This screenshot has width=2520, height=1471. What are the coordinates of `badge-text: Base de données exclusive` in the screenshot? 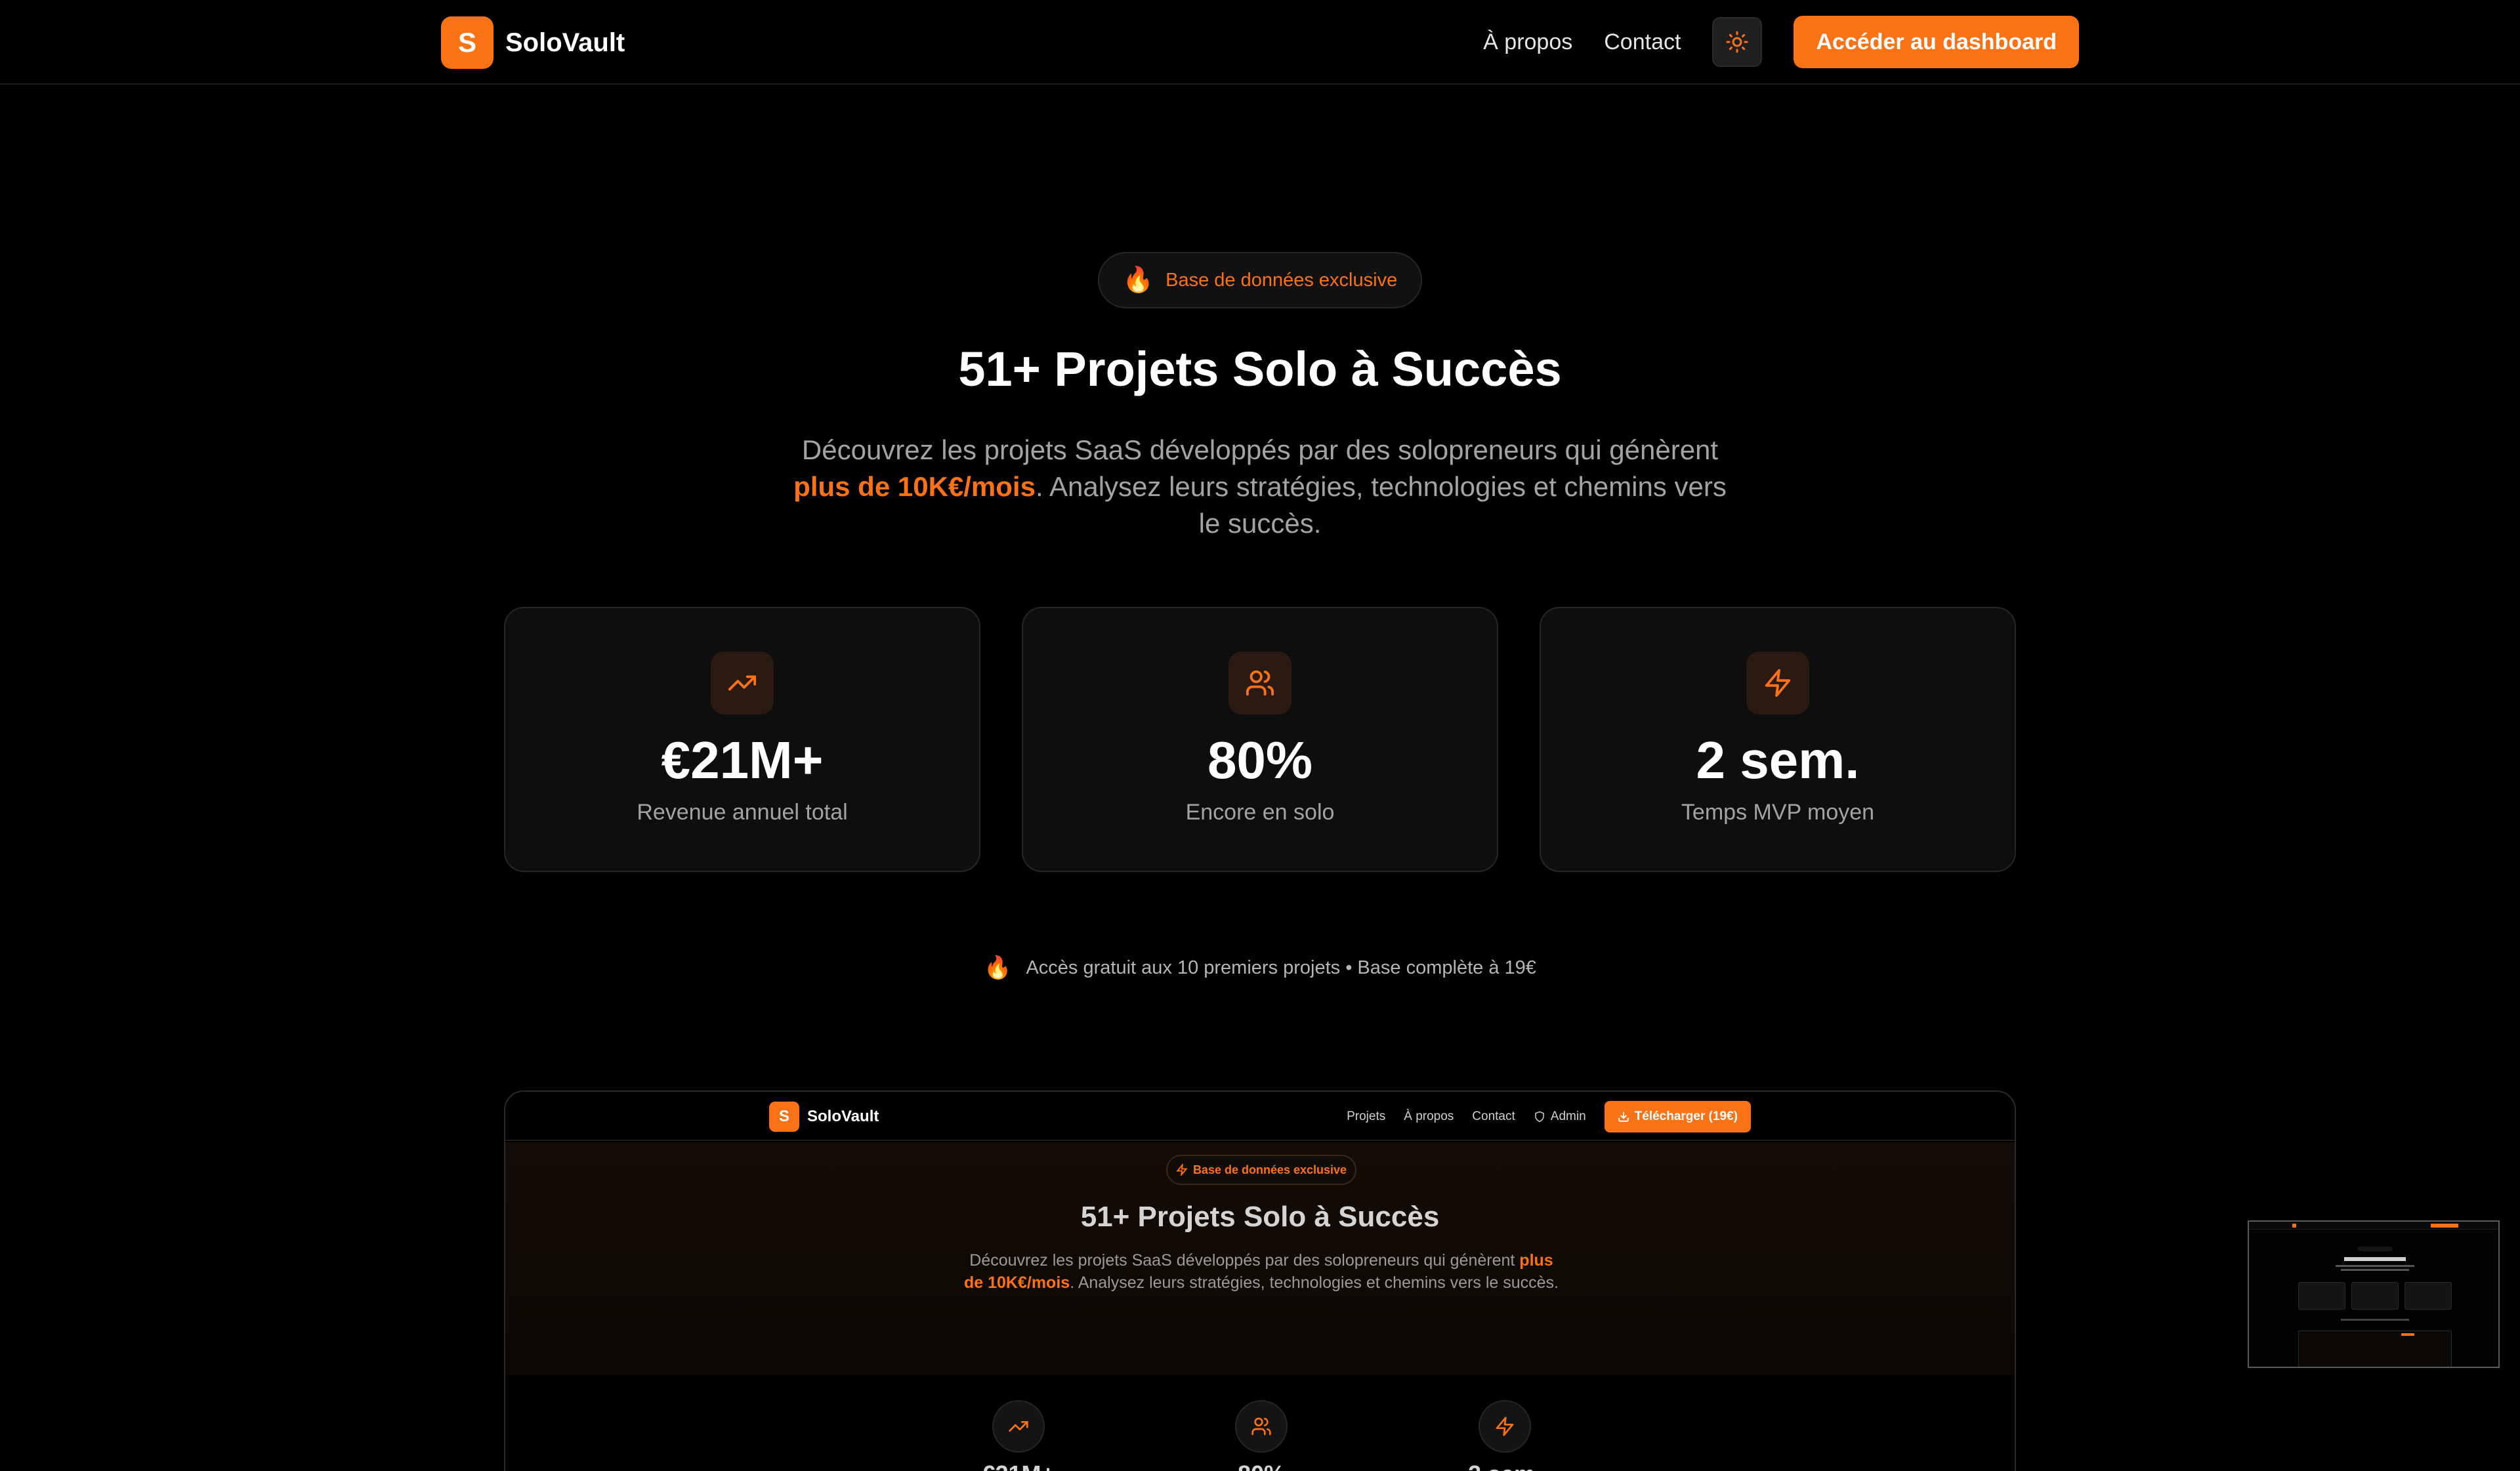 It's located at (1282, 280).